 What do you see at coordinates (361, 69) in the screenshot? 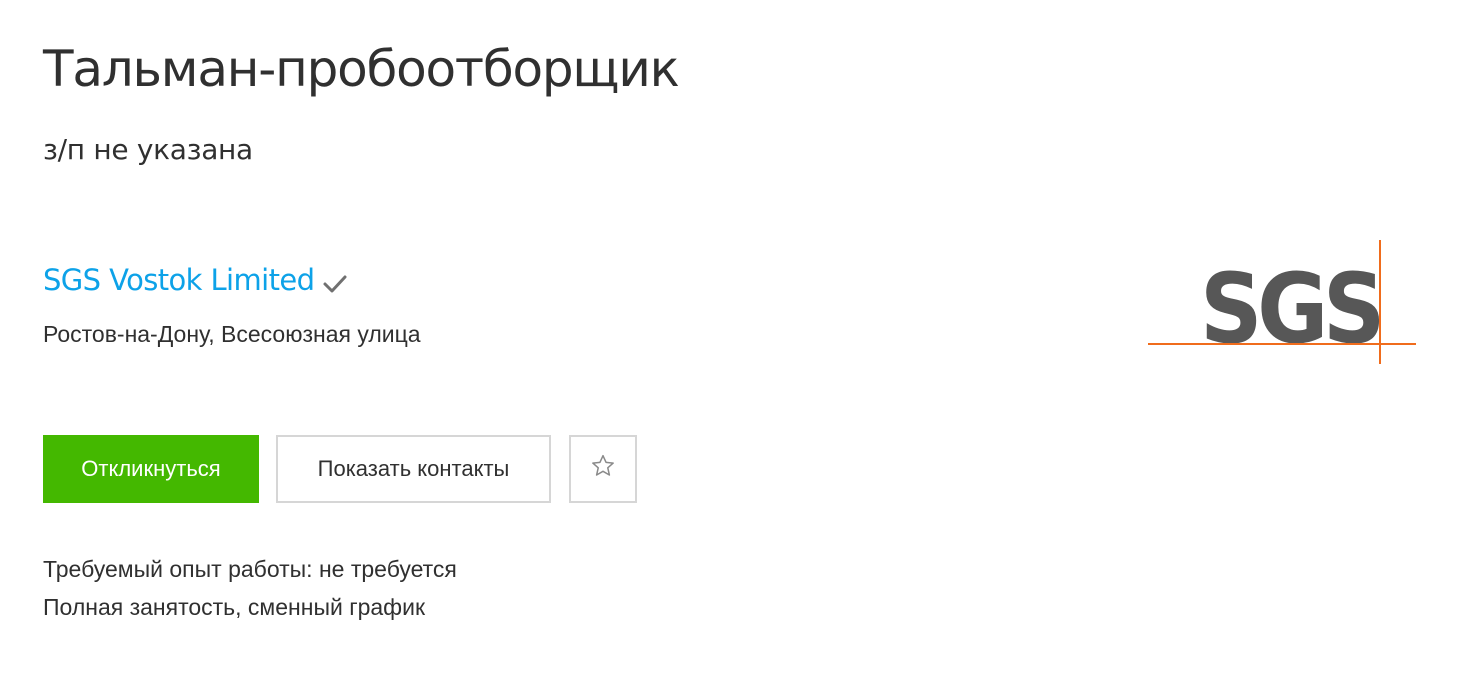
I see `vacancy-title: Тальман-пробоотборщик` at bounding box center [361, 69].